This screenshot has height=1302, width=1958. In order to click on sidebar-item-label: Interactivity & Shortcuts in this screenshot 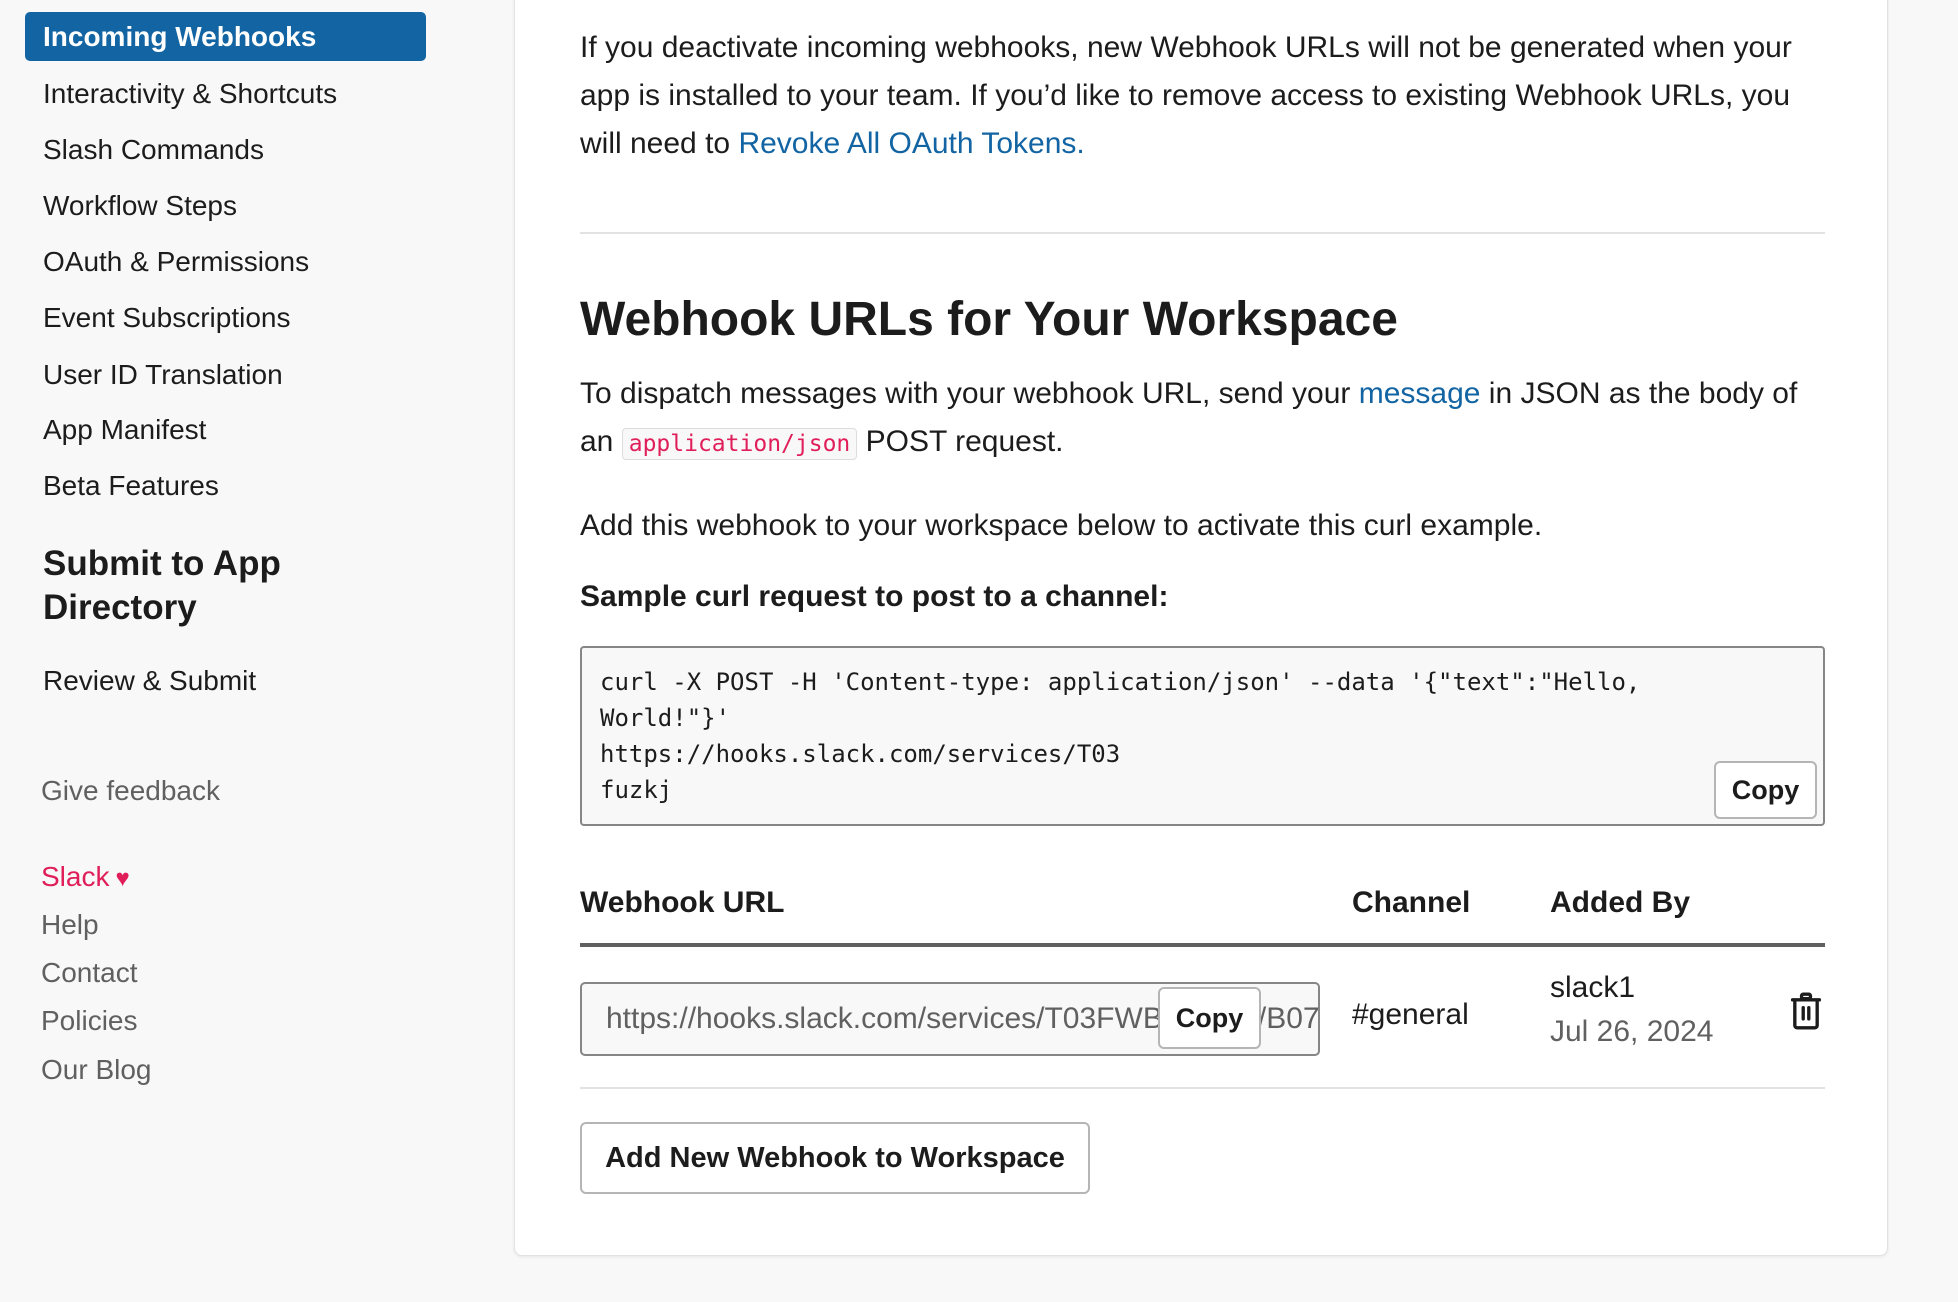, I will do `click(190, 93)`.